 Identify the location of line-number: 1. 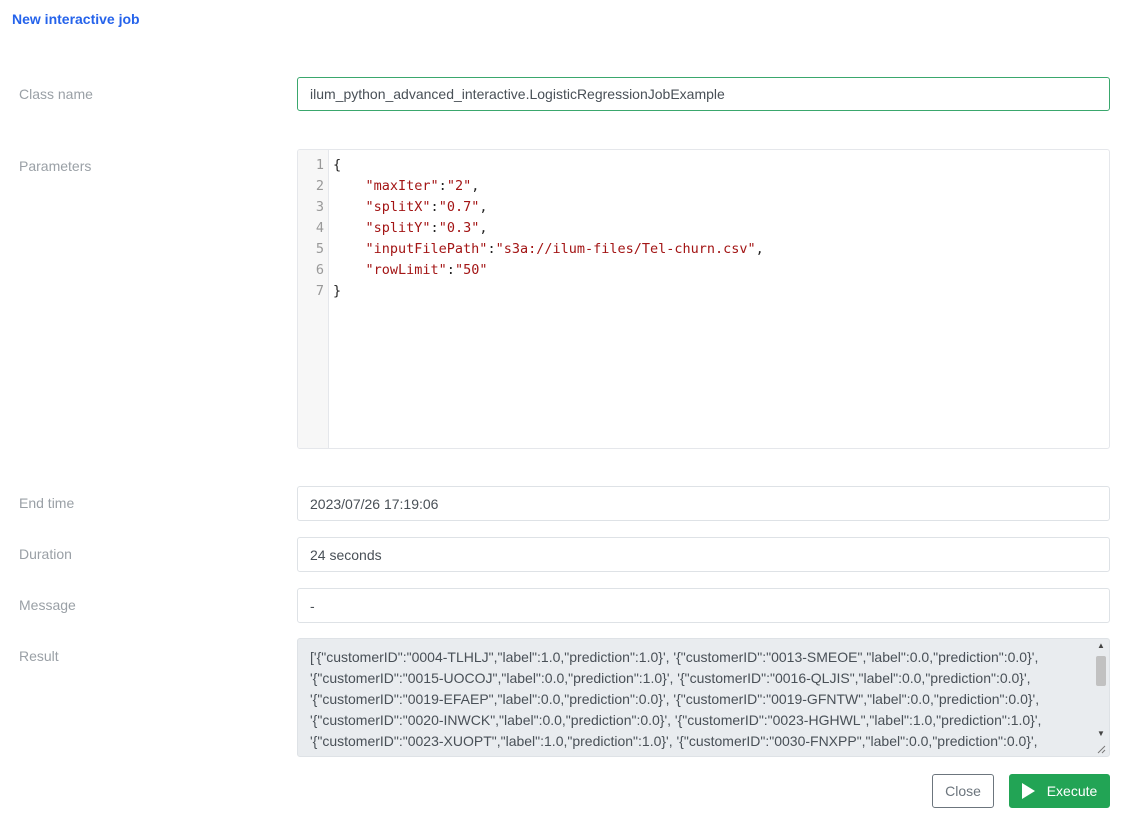
(319, 165).